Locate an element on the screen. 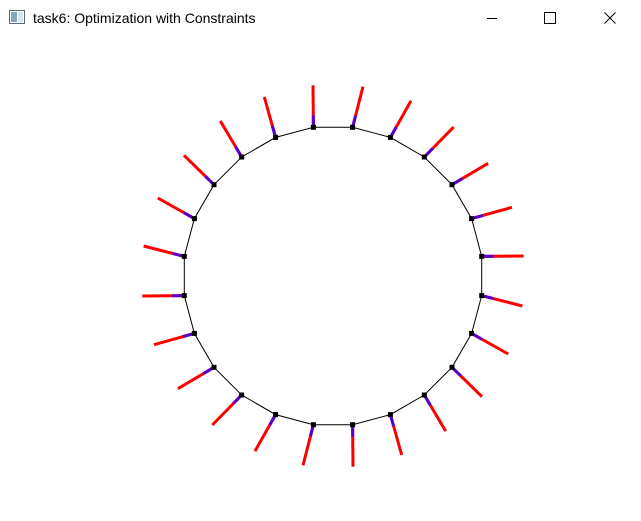 Image resolution: width=641 pixels, height=521 pixels. minimize-button is located at coordinates (492, 18).